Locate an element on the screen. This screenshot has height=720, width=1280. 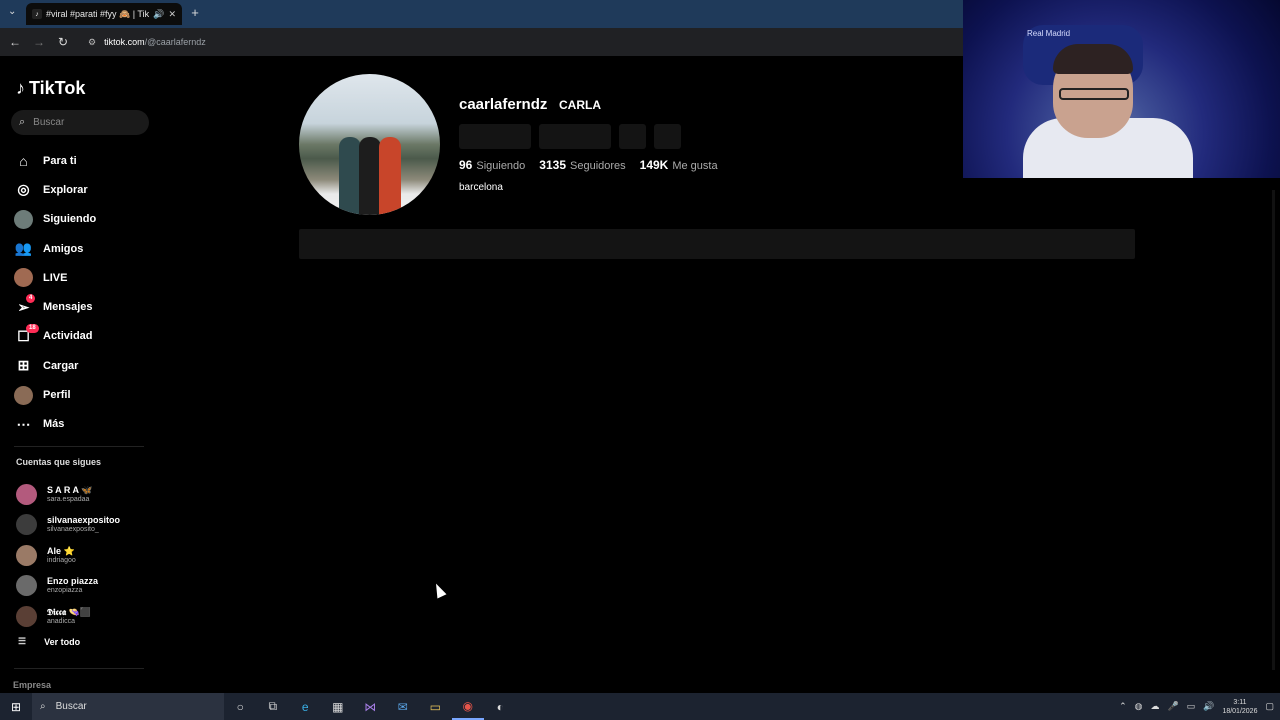
profile-avatar is located at coordinates (369, 144).